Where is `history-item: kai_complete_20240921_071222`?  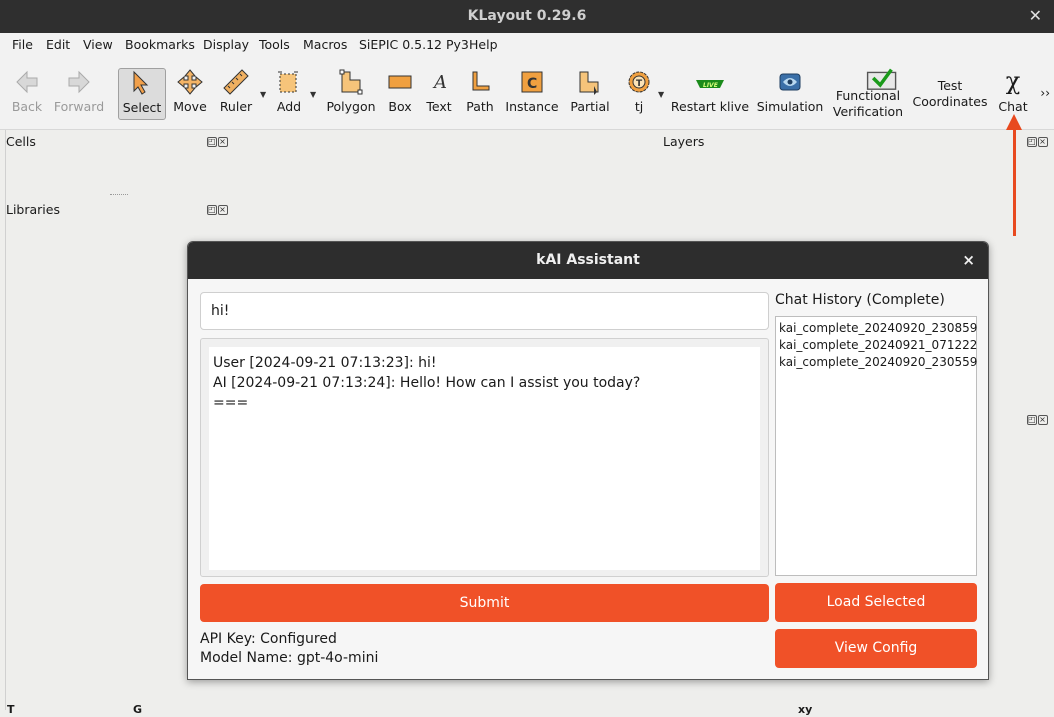 history-item: kai_complete_20240921_071222 is located at coordinates (878, 345).